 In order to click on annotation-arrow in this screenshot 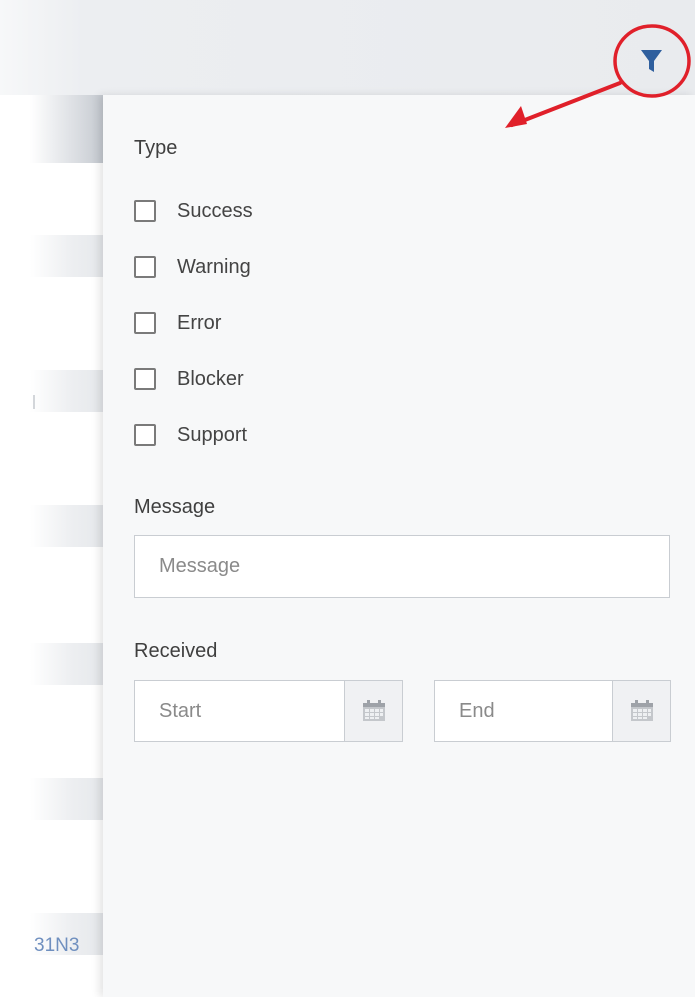, I will do `click(563, 104)`.